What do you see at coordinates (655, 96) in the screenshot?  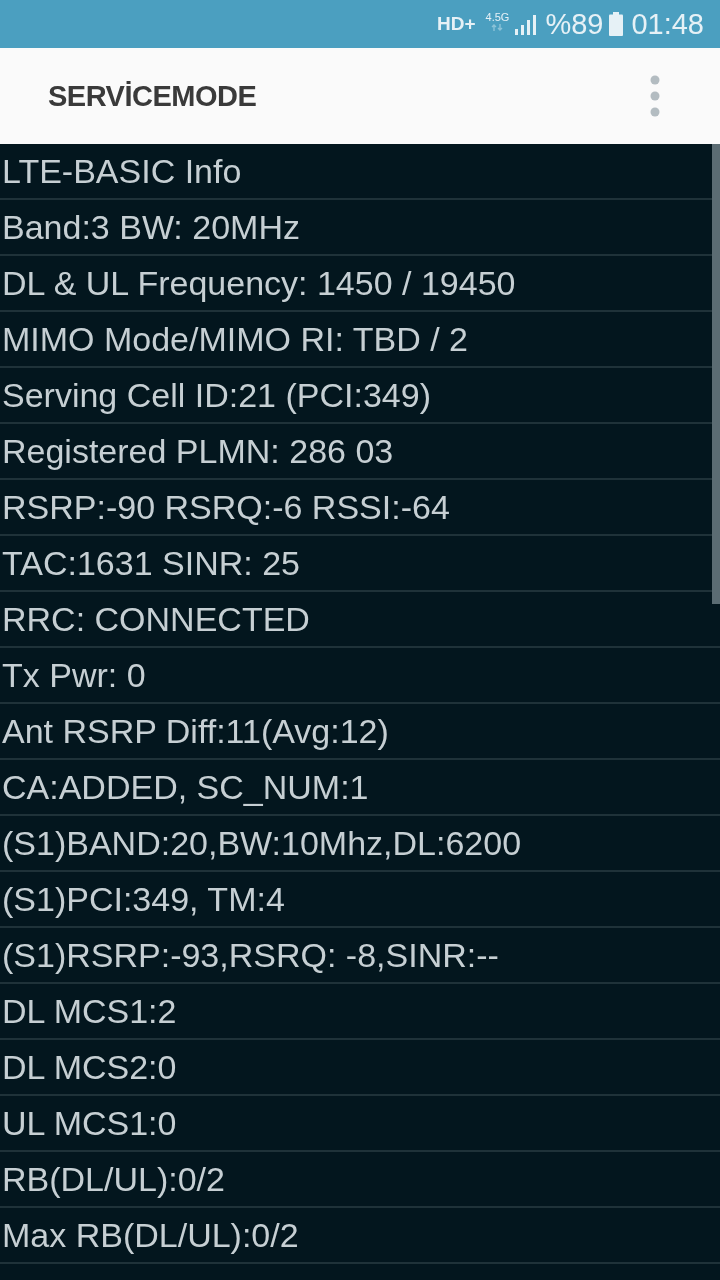 I see `more-options-icon` at bounding box center [655, 96].